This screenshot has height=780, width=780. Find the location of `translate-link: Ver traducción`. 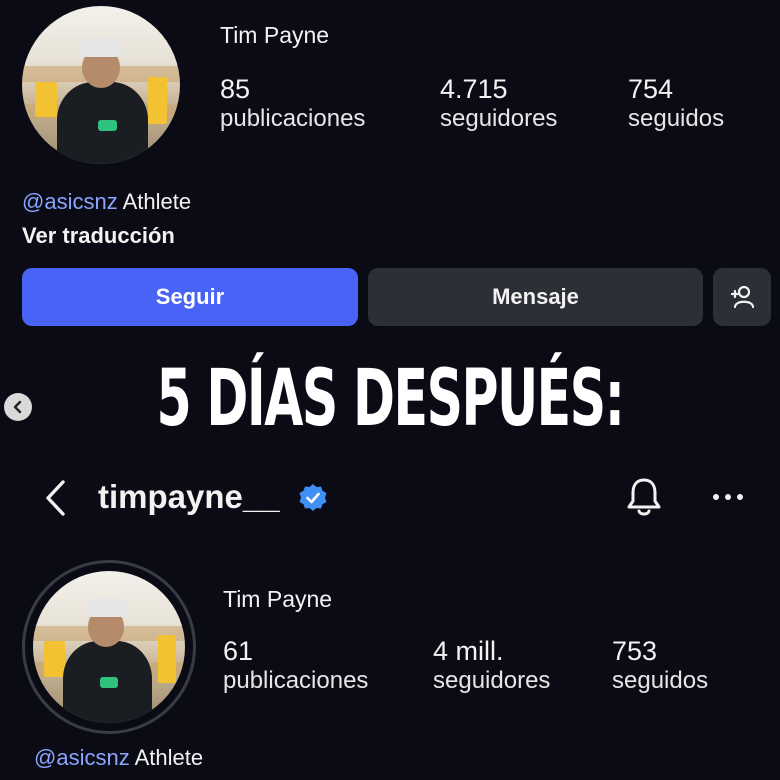

translate-link: Ver traducción is located at coordinates (98, 236).